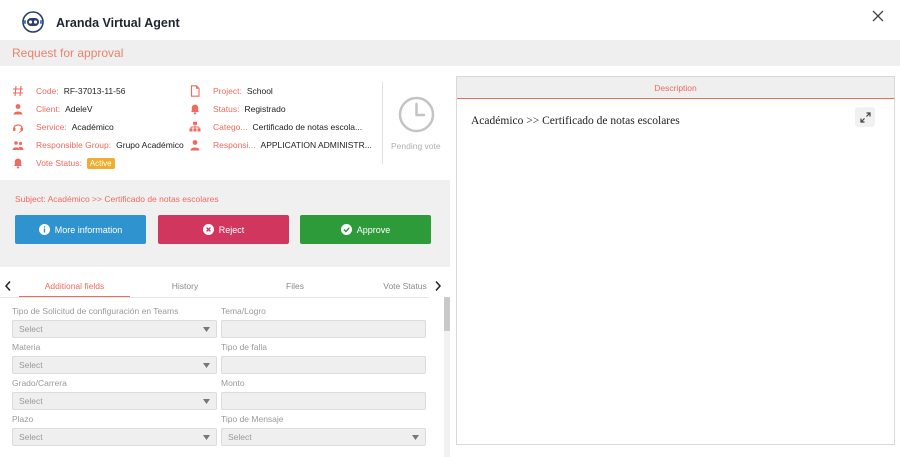 Image resolution: width=900 pixels, height=457 pixels. I want to click on field-vote-status: Vote Status: Active, so click(63, 163).